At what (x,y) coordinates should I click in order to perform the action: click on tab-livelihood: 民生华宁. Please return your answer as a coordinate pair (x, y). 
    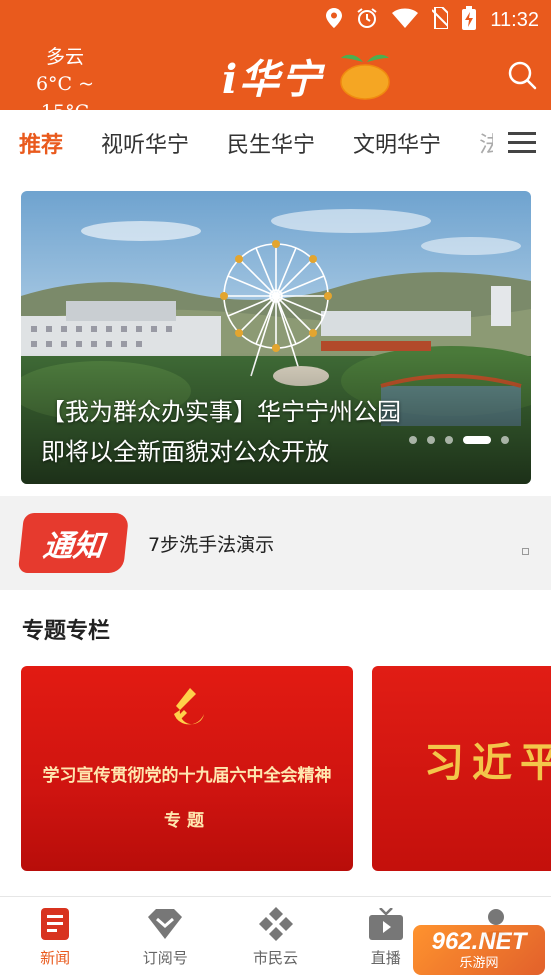
    Looking at the image, I should click on (271, 143).